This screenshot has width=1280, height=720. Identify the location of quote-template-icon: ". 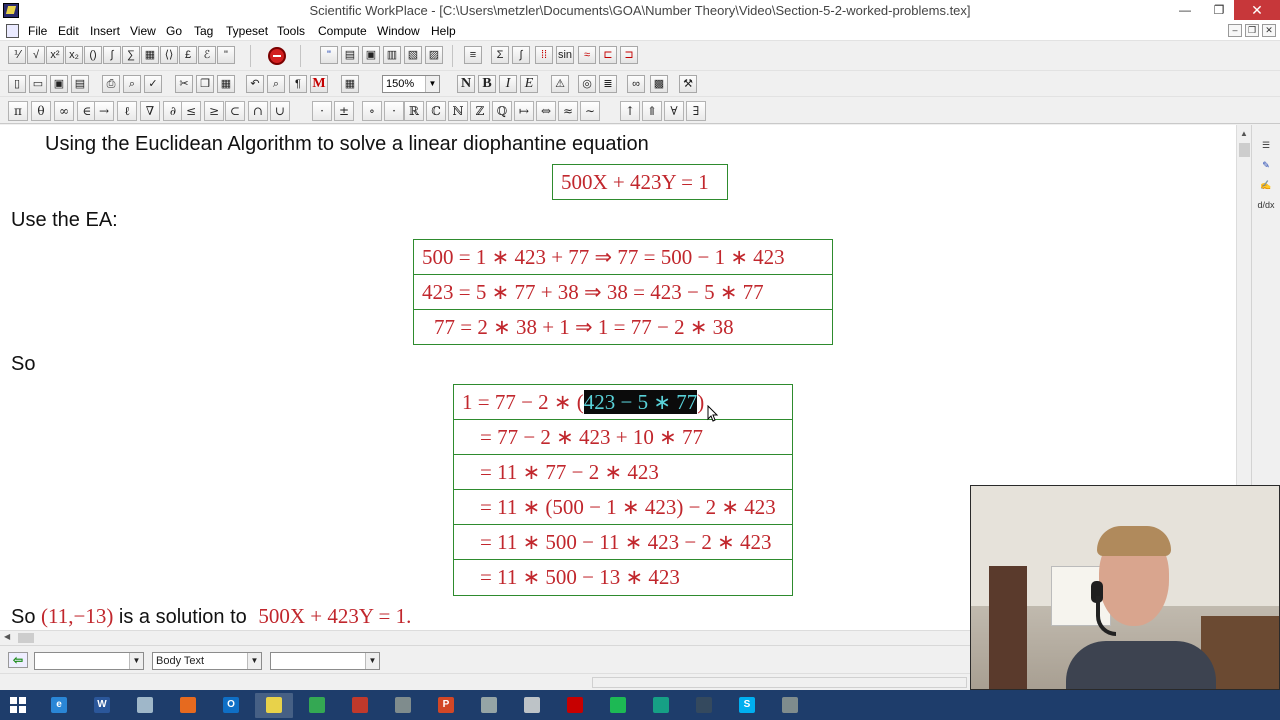
(226, 55).